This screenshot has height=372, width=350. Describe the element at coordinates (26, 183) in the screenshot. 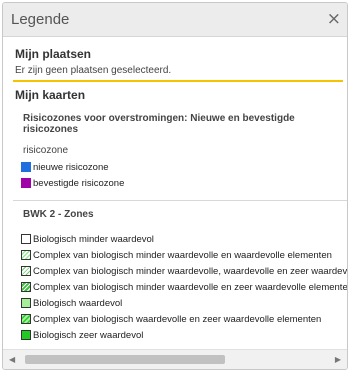

I see `swatch-confirmed-risk` at that location.